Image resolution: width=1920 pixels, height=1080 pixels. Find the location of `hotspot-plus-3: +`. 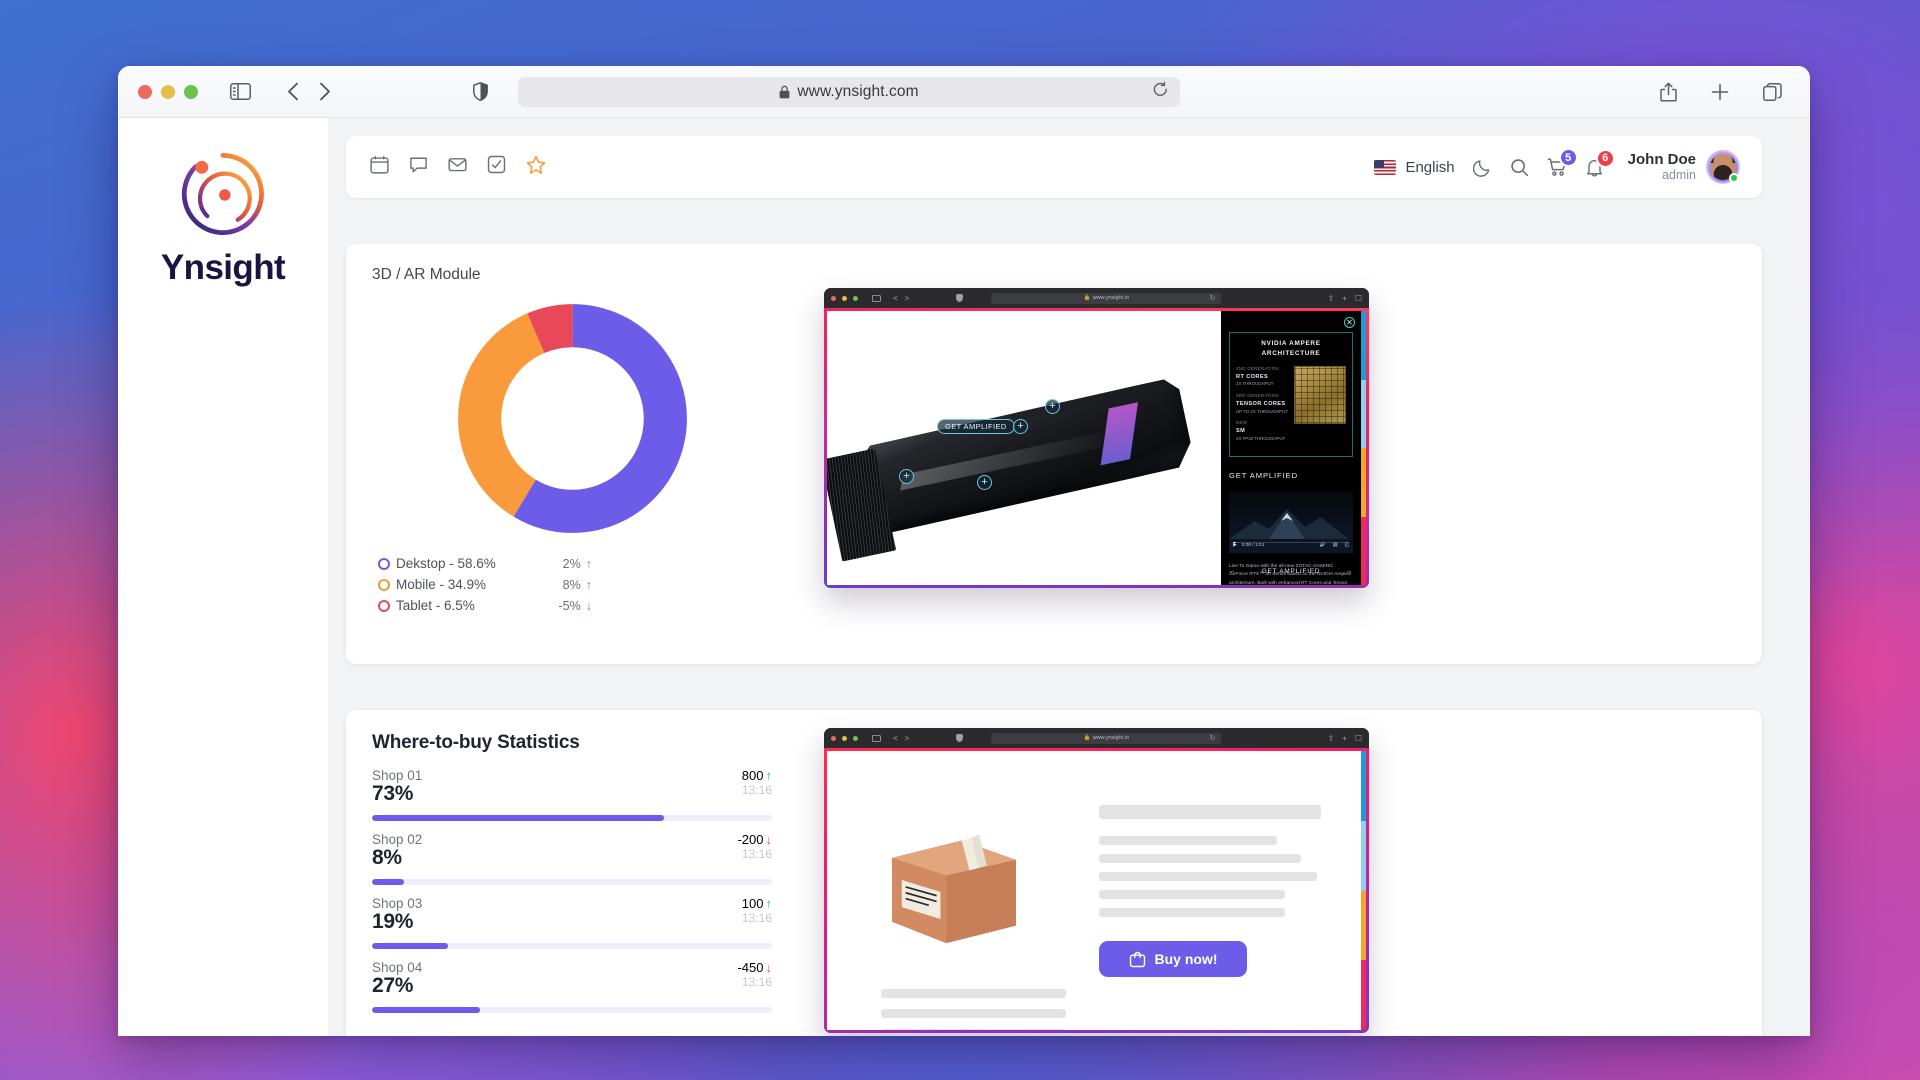

hotspot-plus-3: + is located at coordinates (906, 476).